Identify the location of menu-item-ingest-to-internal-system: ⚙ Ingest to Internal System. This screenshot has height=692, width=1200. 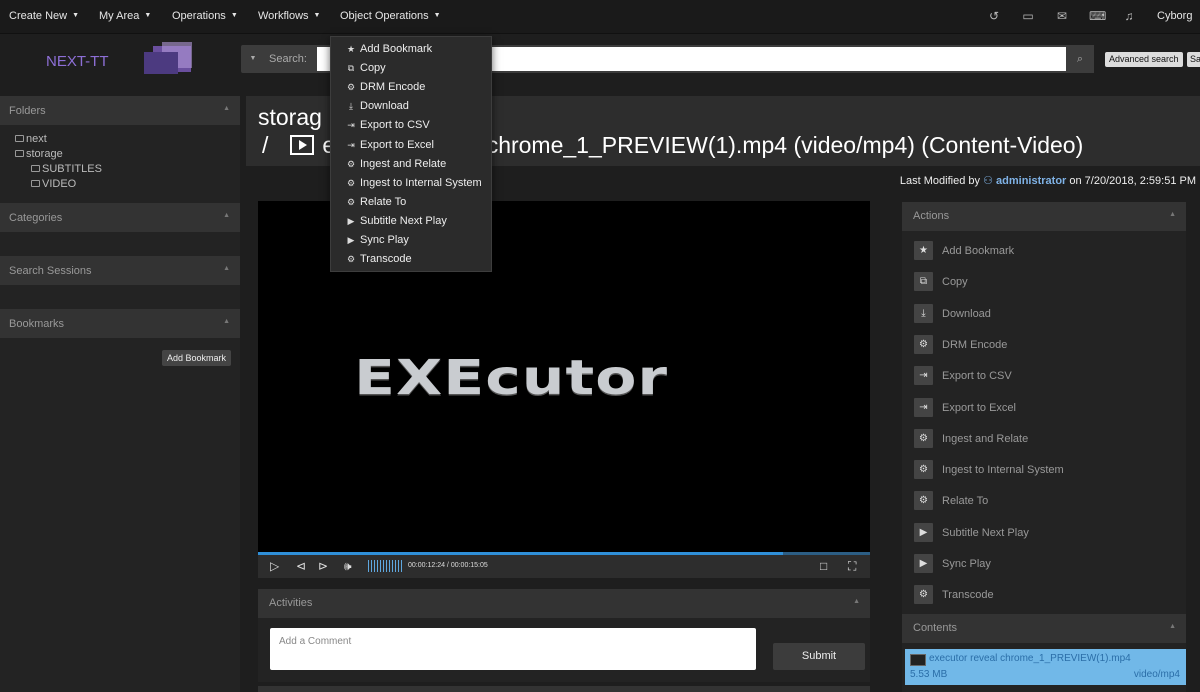
(414, 184).